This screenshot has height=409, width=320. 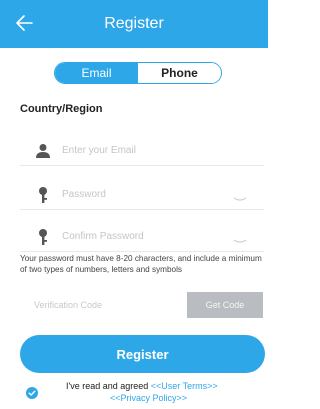 What do you see at coordinates (96, 73) in the screenshot?
I see `tab-email: Email` at bounding box center [96, 73].